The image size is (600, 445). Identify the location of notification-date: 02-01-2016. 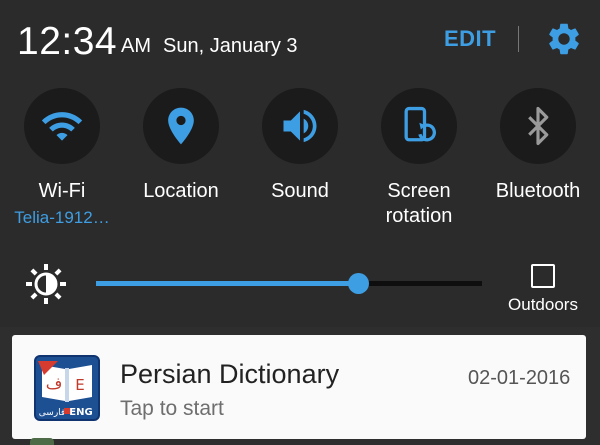
(519, 378).